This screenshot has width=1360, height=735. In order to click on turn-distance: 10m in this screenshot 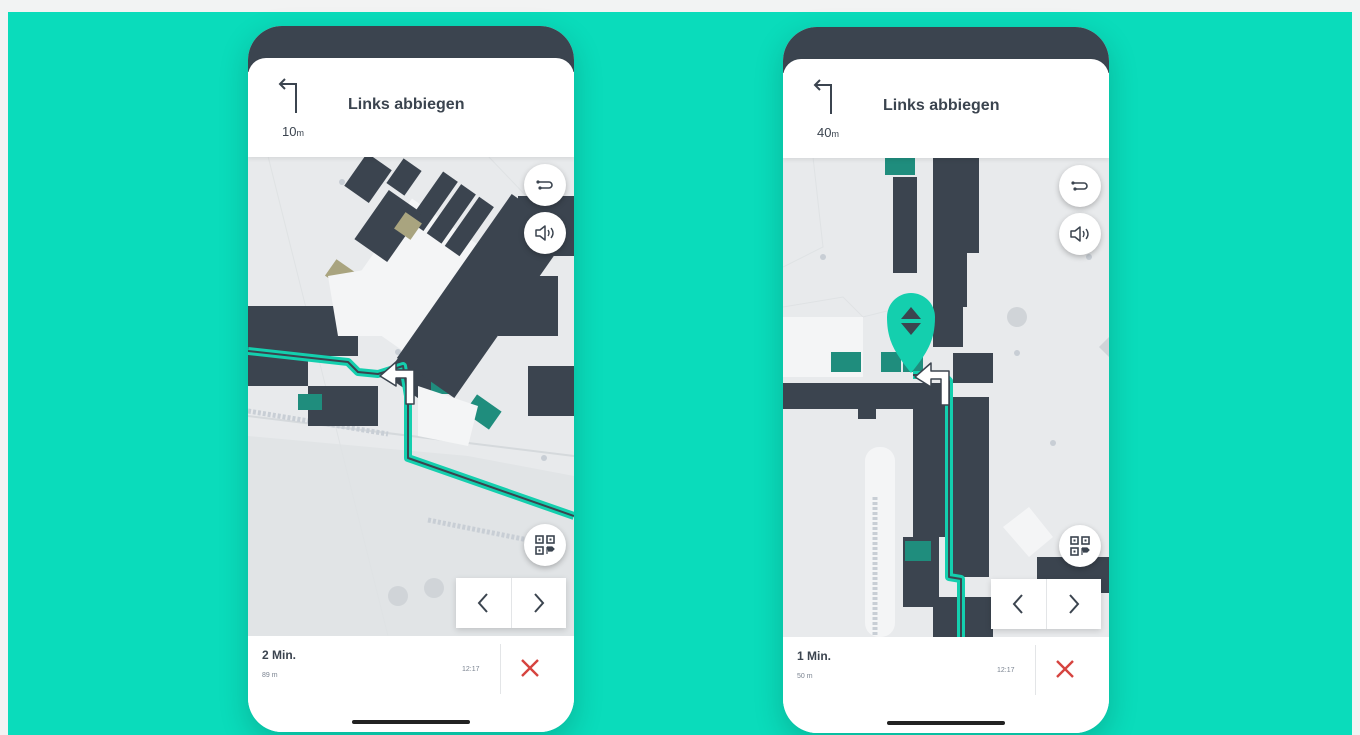, I will do `click(293, 131)`.